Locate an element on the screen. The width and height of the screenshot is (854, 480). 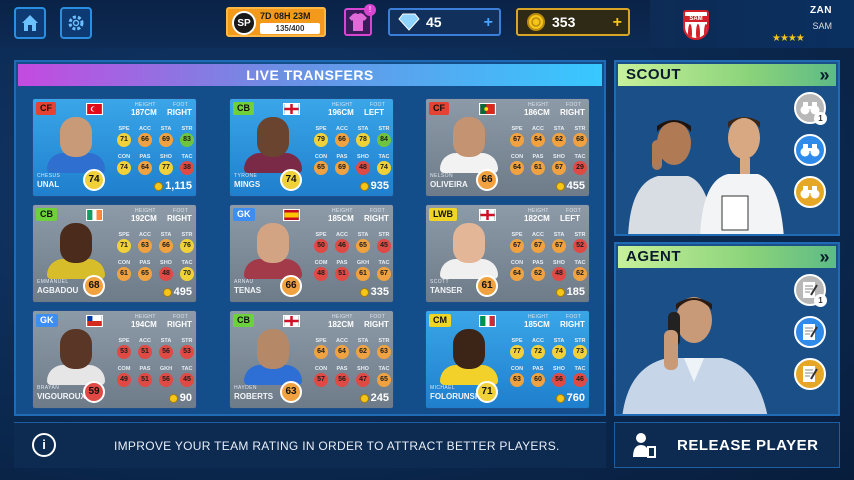
stat-value: 68 is located at coordinates (580, 140).